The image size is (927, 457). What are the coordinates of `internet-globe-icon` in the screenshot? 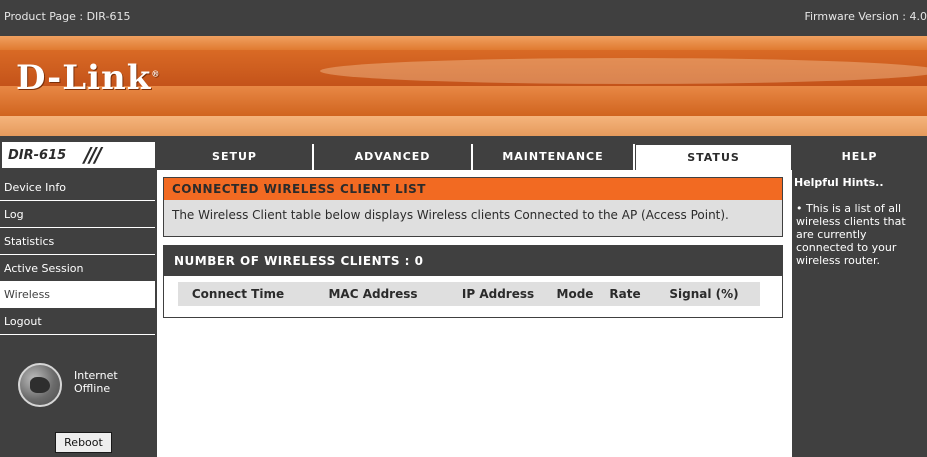 It's located at (40, 385).